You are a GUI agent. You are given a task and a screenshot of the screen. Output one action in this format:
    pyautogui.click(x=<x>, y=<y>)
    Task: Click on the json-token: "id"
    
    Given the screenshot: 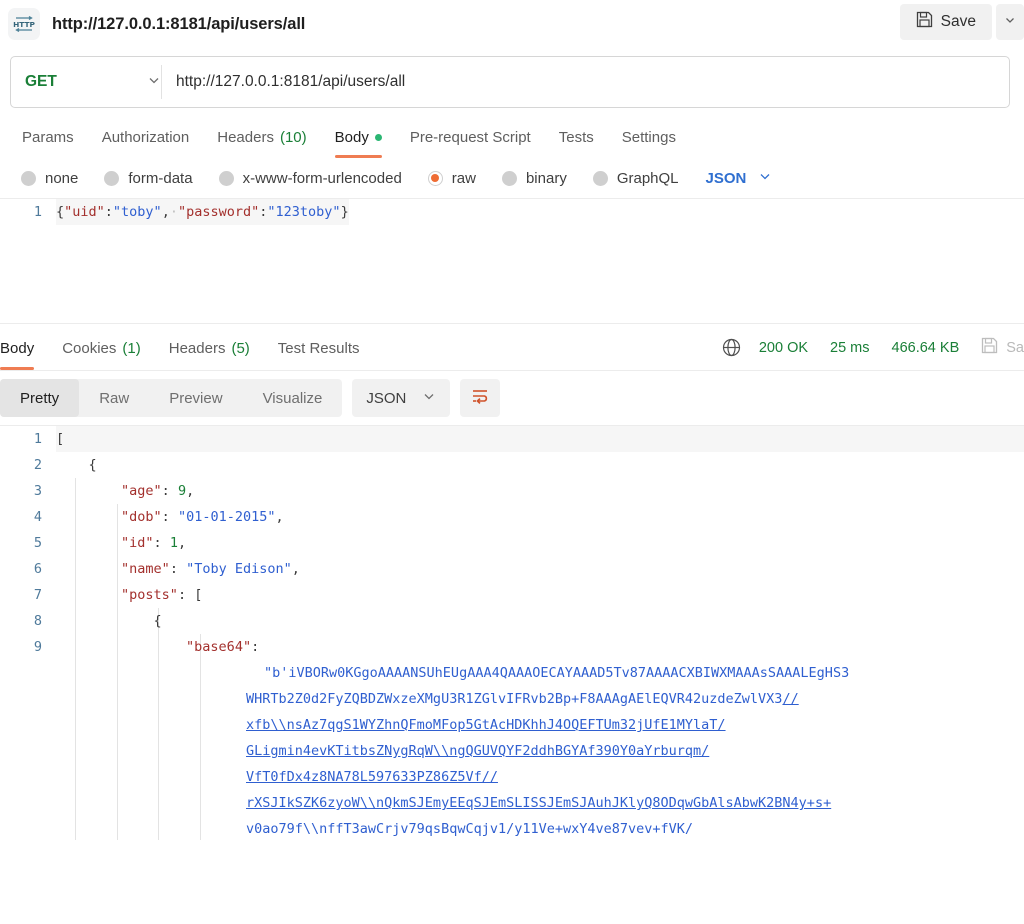 What is the action you would take?
    pyautogui.click(x=137, y=543)
    